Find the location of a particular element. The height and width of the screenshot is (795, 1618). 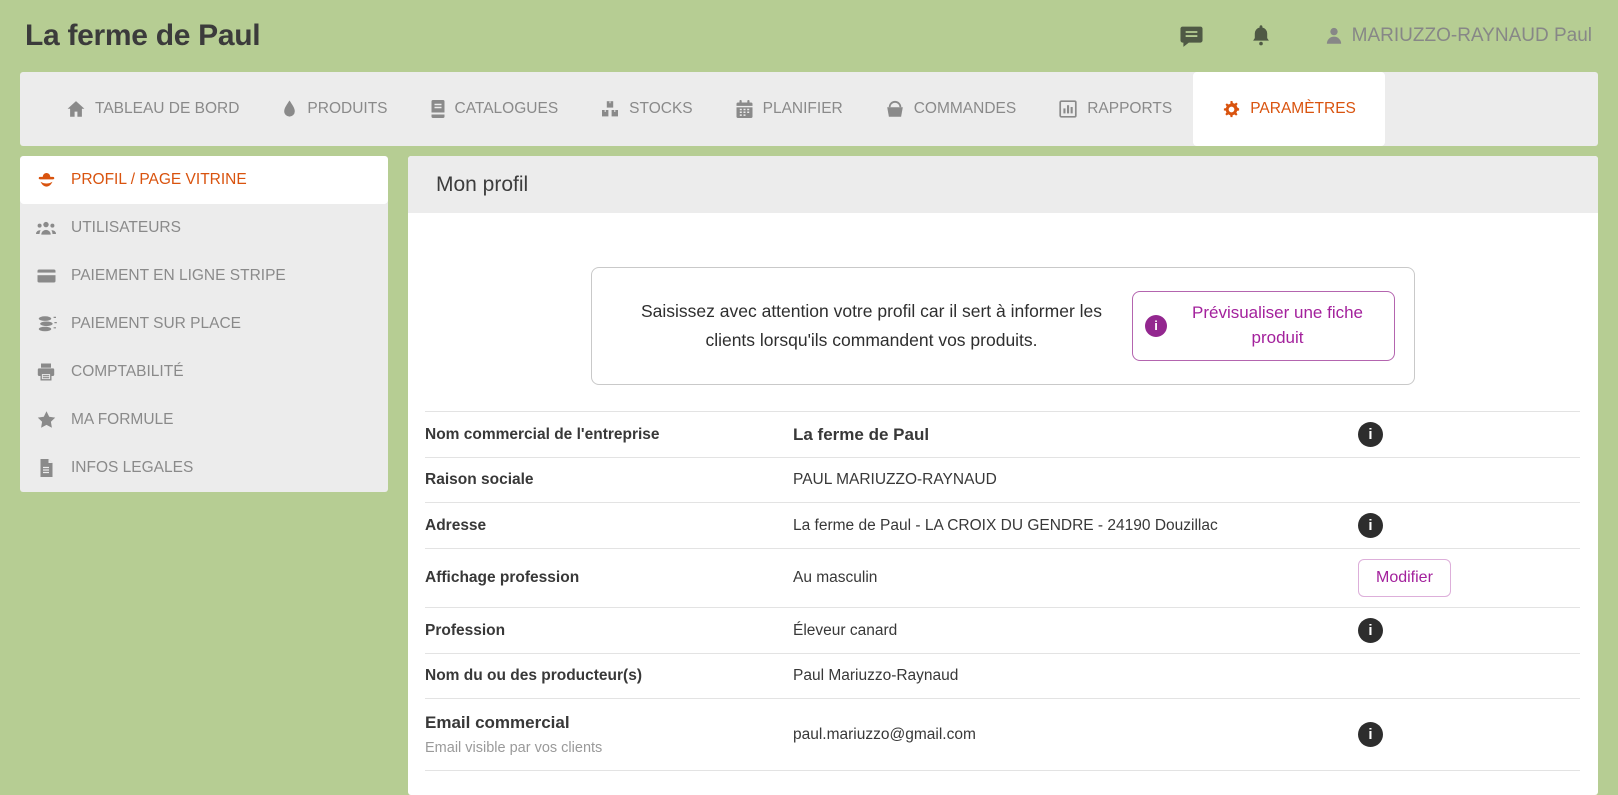

tab-parametres: PARAMÈTRES is located at coordinates (1289, 109).